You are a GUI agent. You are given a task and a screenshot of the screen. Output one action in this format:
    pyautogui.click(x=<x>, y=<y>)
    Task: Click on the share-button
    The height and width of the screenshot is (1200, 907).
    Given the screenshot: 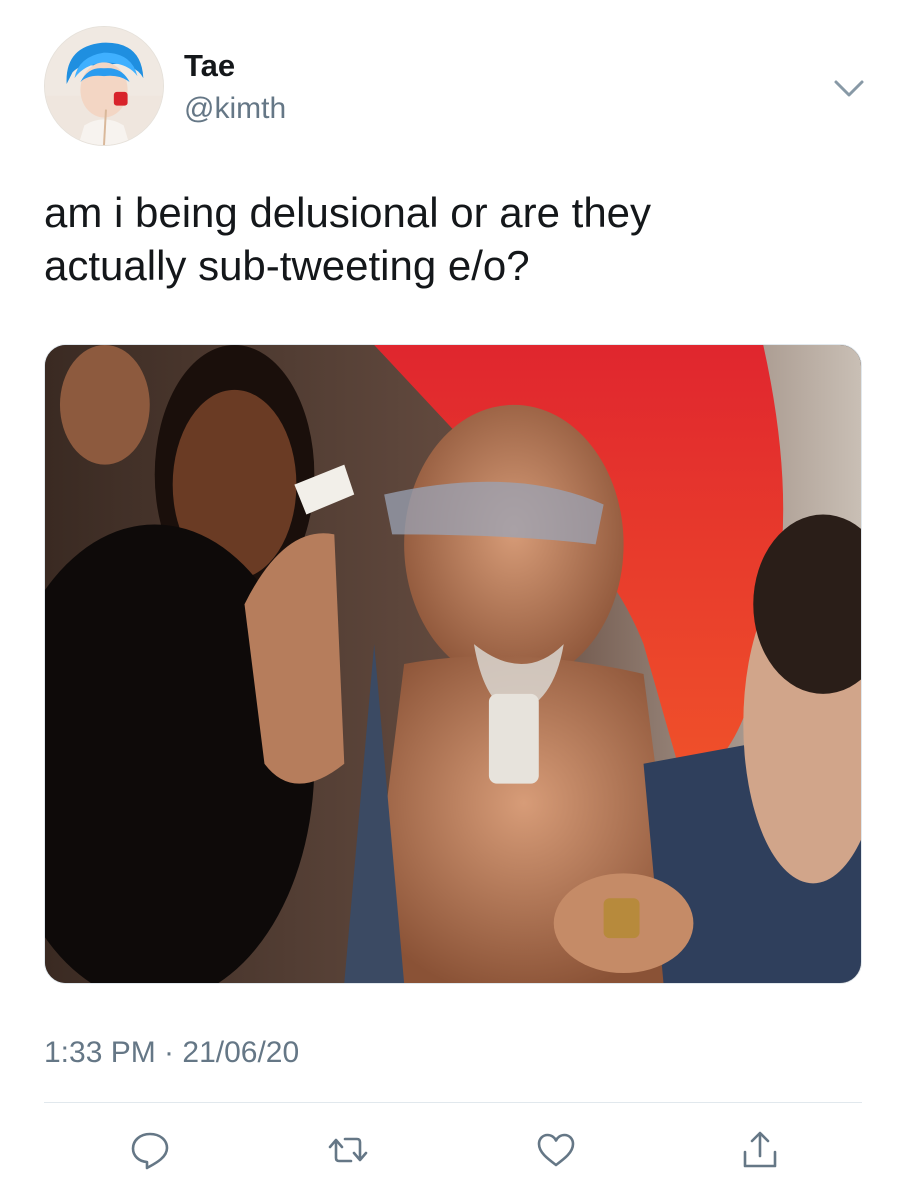 What is the action you would take?
    pyautogui.click(x=760, y=1150)
    